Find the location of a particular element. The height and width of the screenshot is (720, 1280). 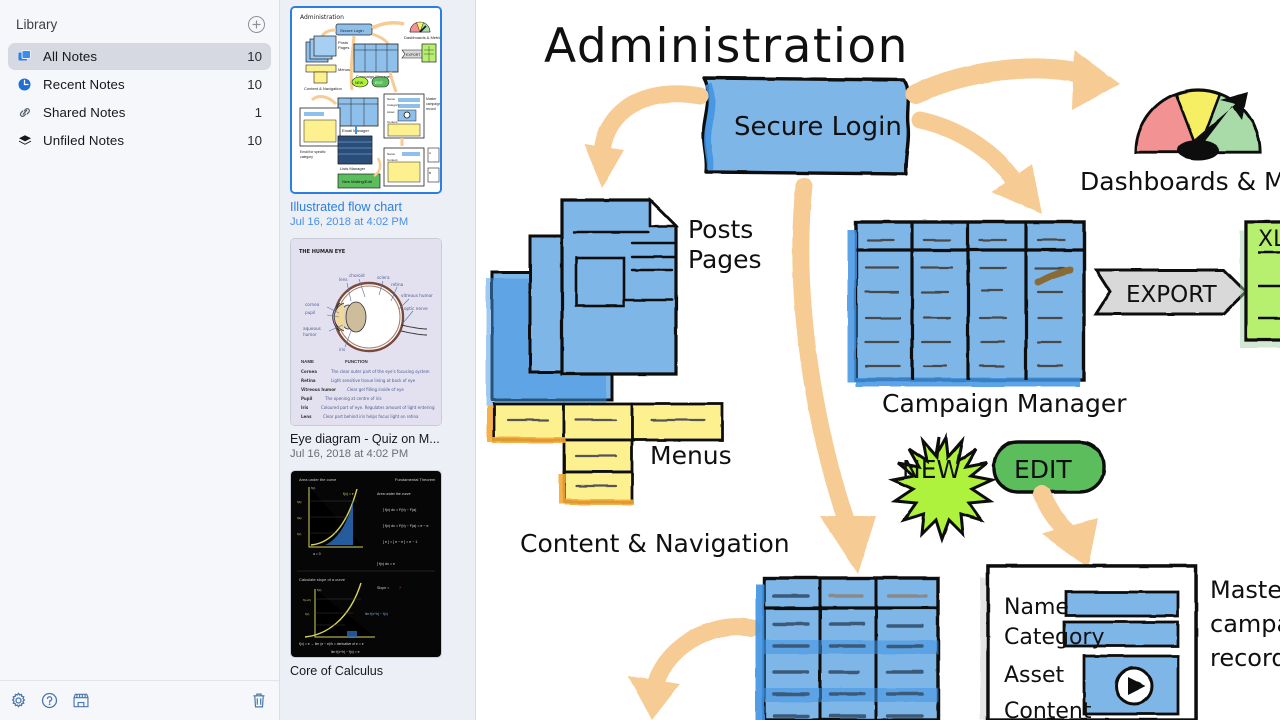

svg-text: Fundamental Theorem is located at coordinates (415, 479).